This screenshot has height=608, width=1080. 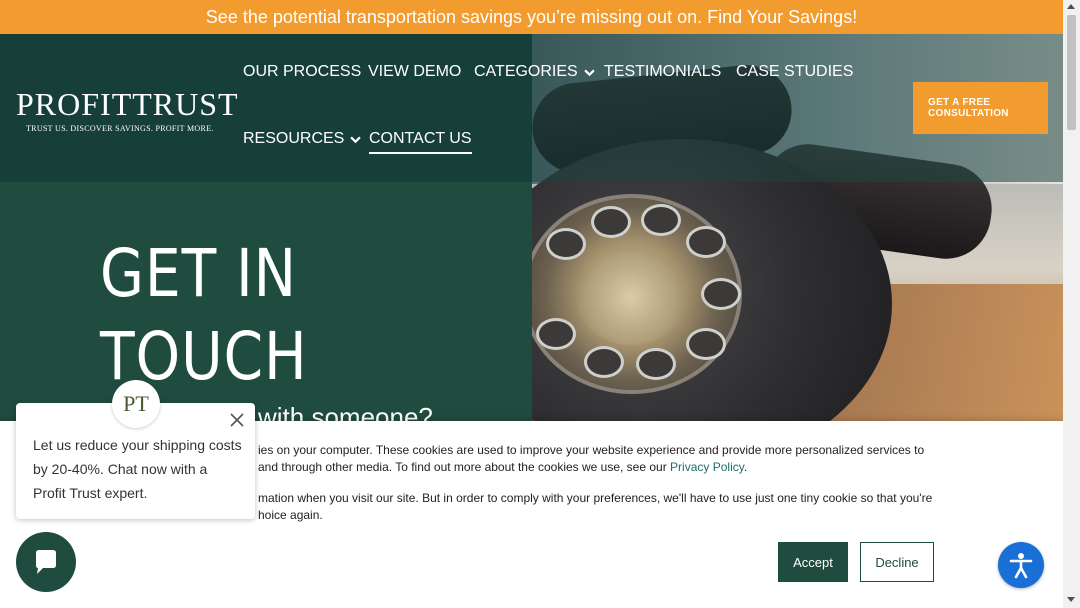 I want to click on nav-our-process: OUR PROCESS, so click(x=302, y=72).